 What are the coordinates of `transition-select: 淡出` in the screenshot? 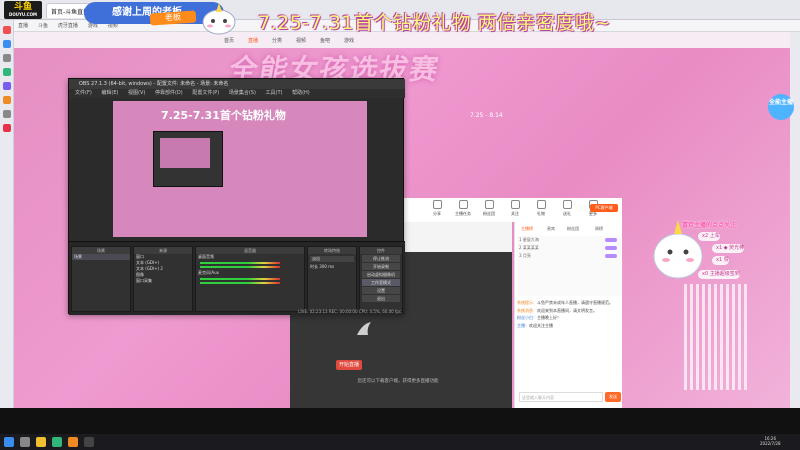 It's located at (332, 259).